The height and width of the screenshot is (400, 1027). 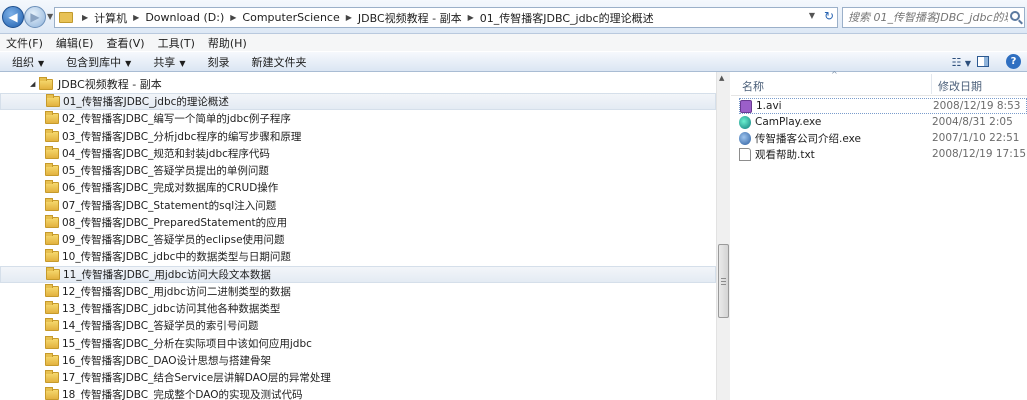 I want to click on back-arrow-icon: ◀, so click(x=13, y=17).